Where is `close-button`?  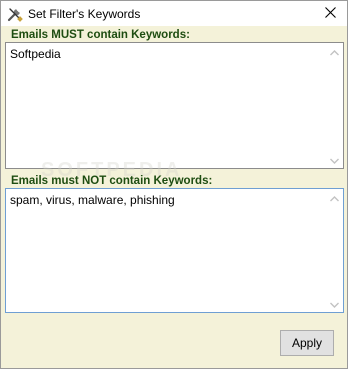
close-button is located at coordinates (330, 13).